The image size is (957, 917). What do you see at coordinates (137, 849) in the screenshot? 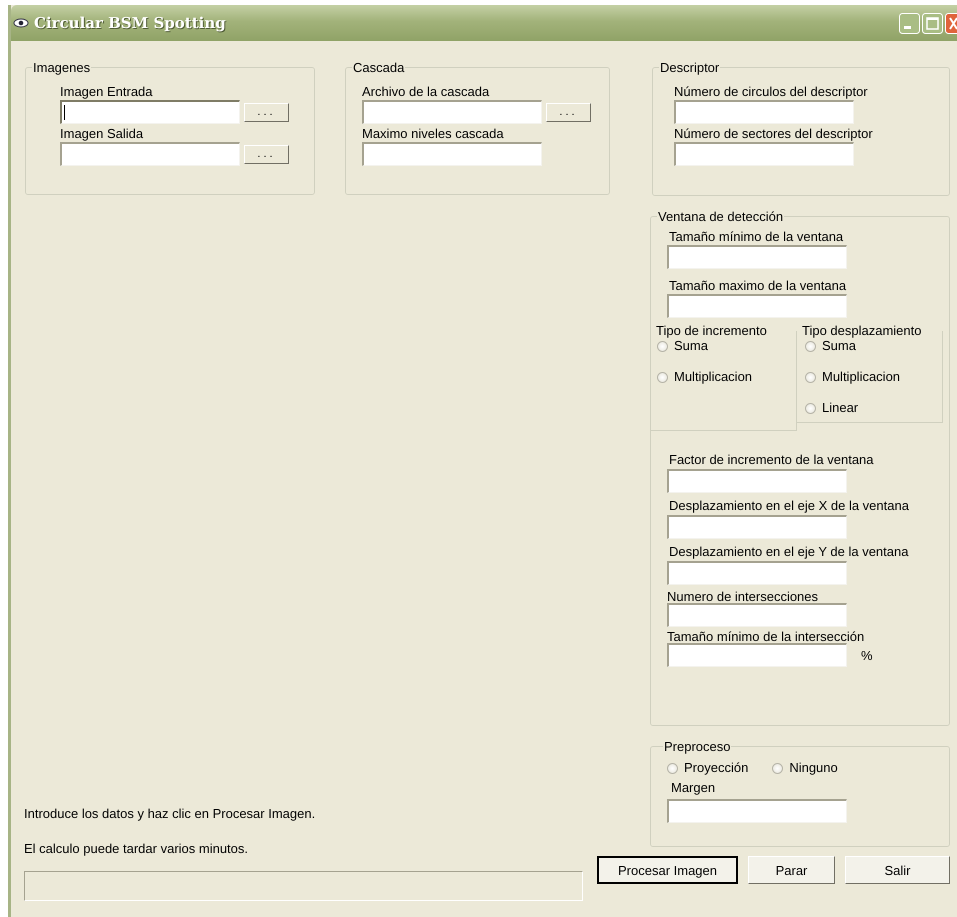
I see `status-message: El calculo puede tardar varios minutos.` at bounding box center [137, 849].